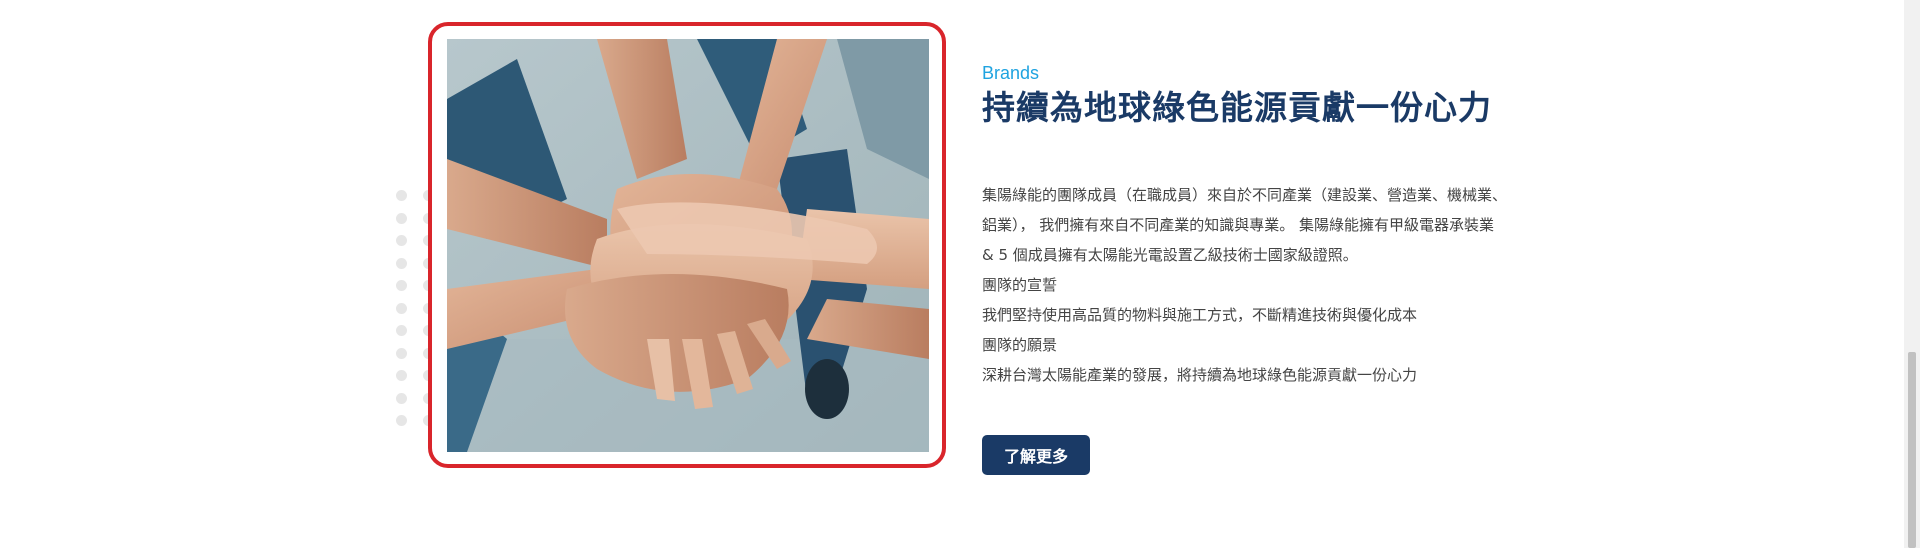  I want to click on learn-more-button: 了解更多, so click(1036, 455).